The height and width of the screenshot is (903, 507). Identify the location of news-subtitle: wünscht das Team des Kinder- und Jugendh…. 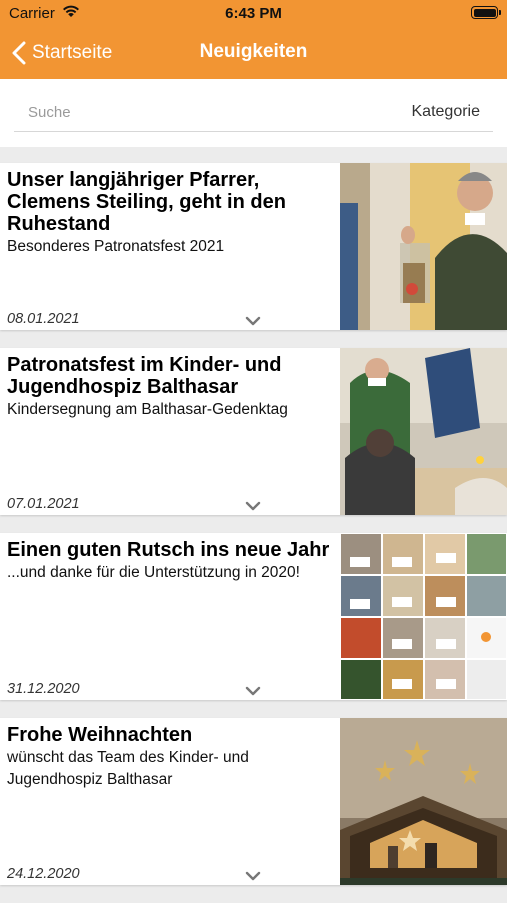
(128, 768).